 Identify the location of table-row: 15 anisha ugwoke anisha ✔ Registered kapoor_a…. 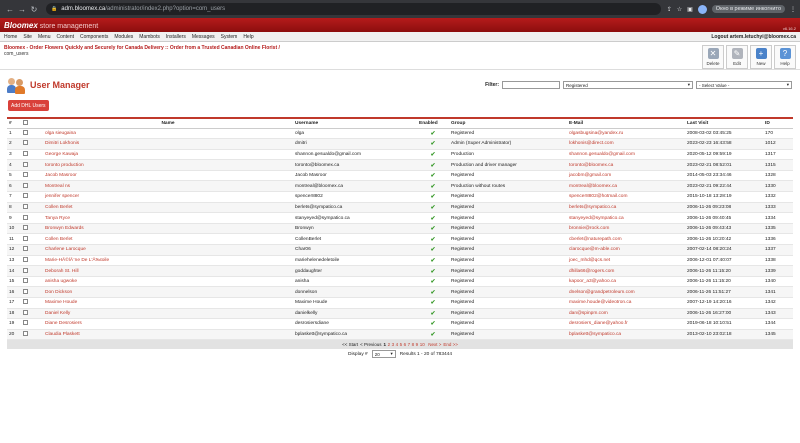
(400, 282).